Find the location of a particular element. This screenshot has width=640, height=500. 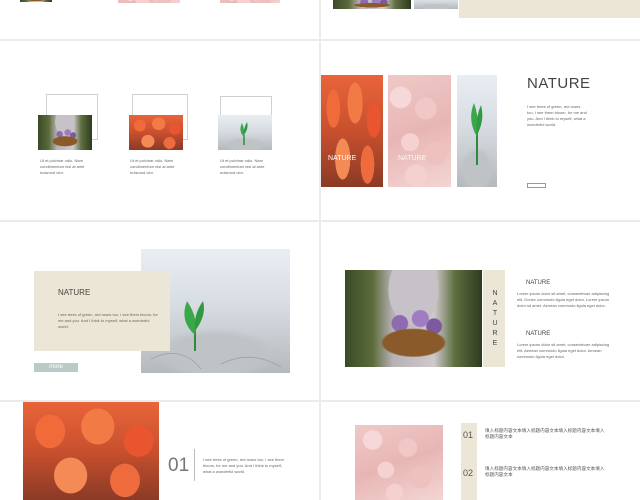

item-number: 01 is located at coordinates (468, 435).